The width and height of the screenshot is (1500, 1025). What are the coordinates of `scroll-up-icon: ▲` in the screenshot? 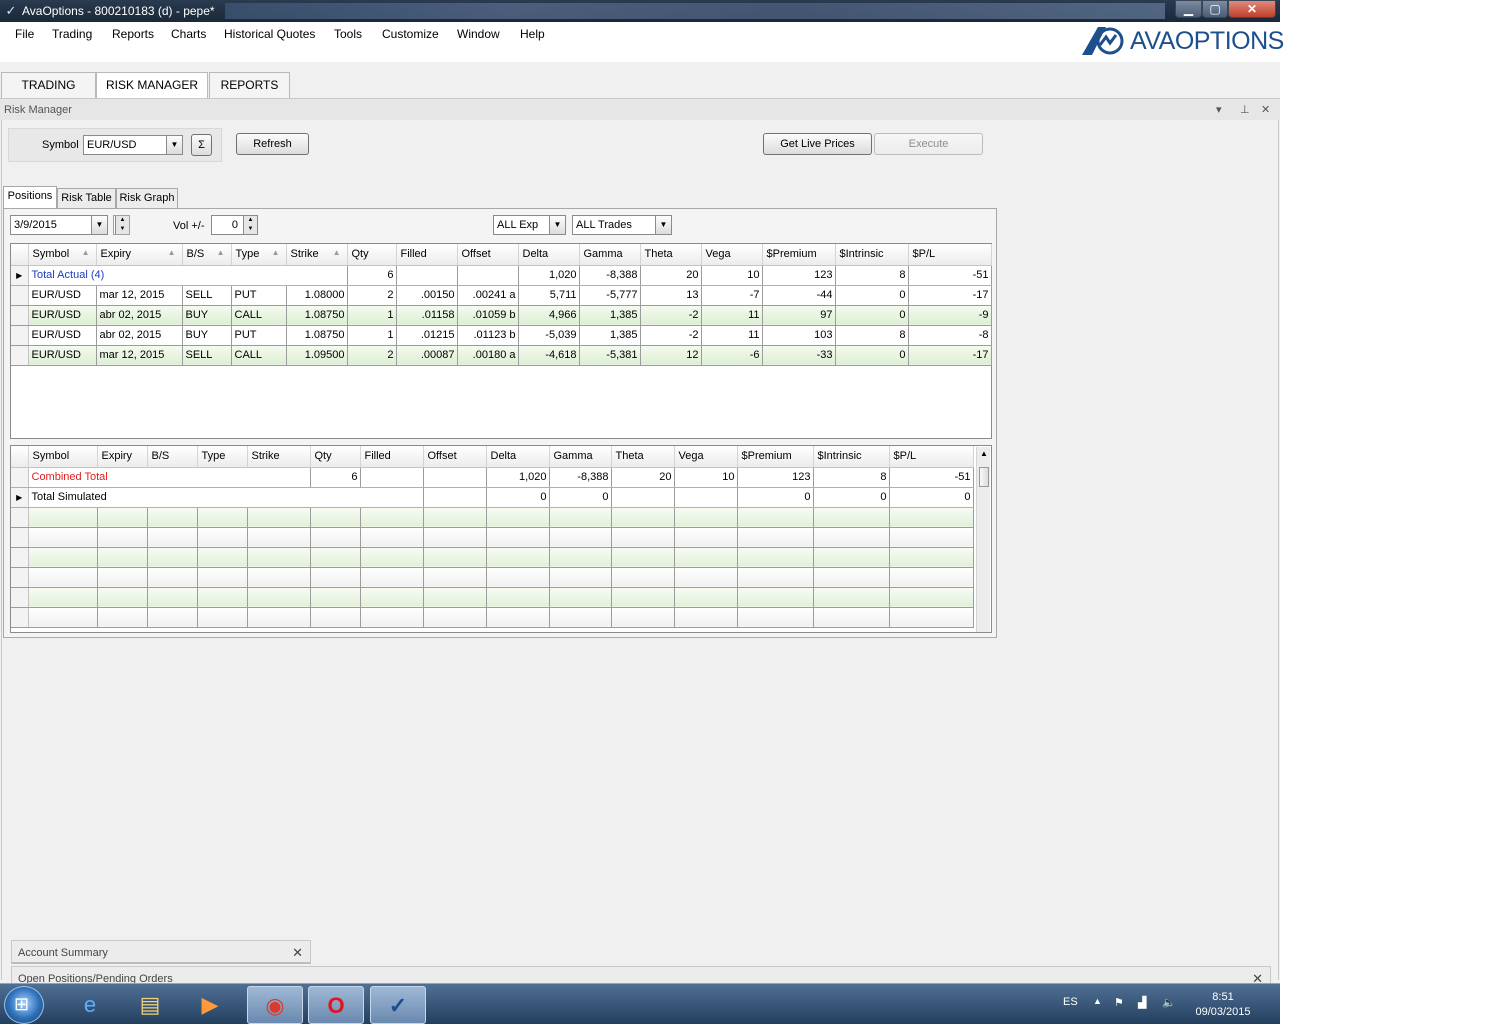 It's located at (984, 453).